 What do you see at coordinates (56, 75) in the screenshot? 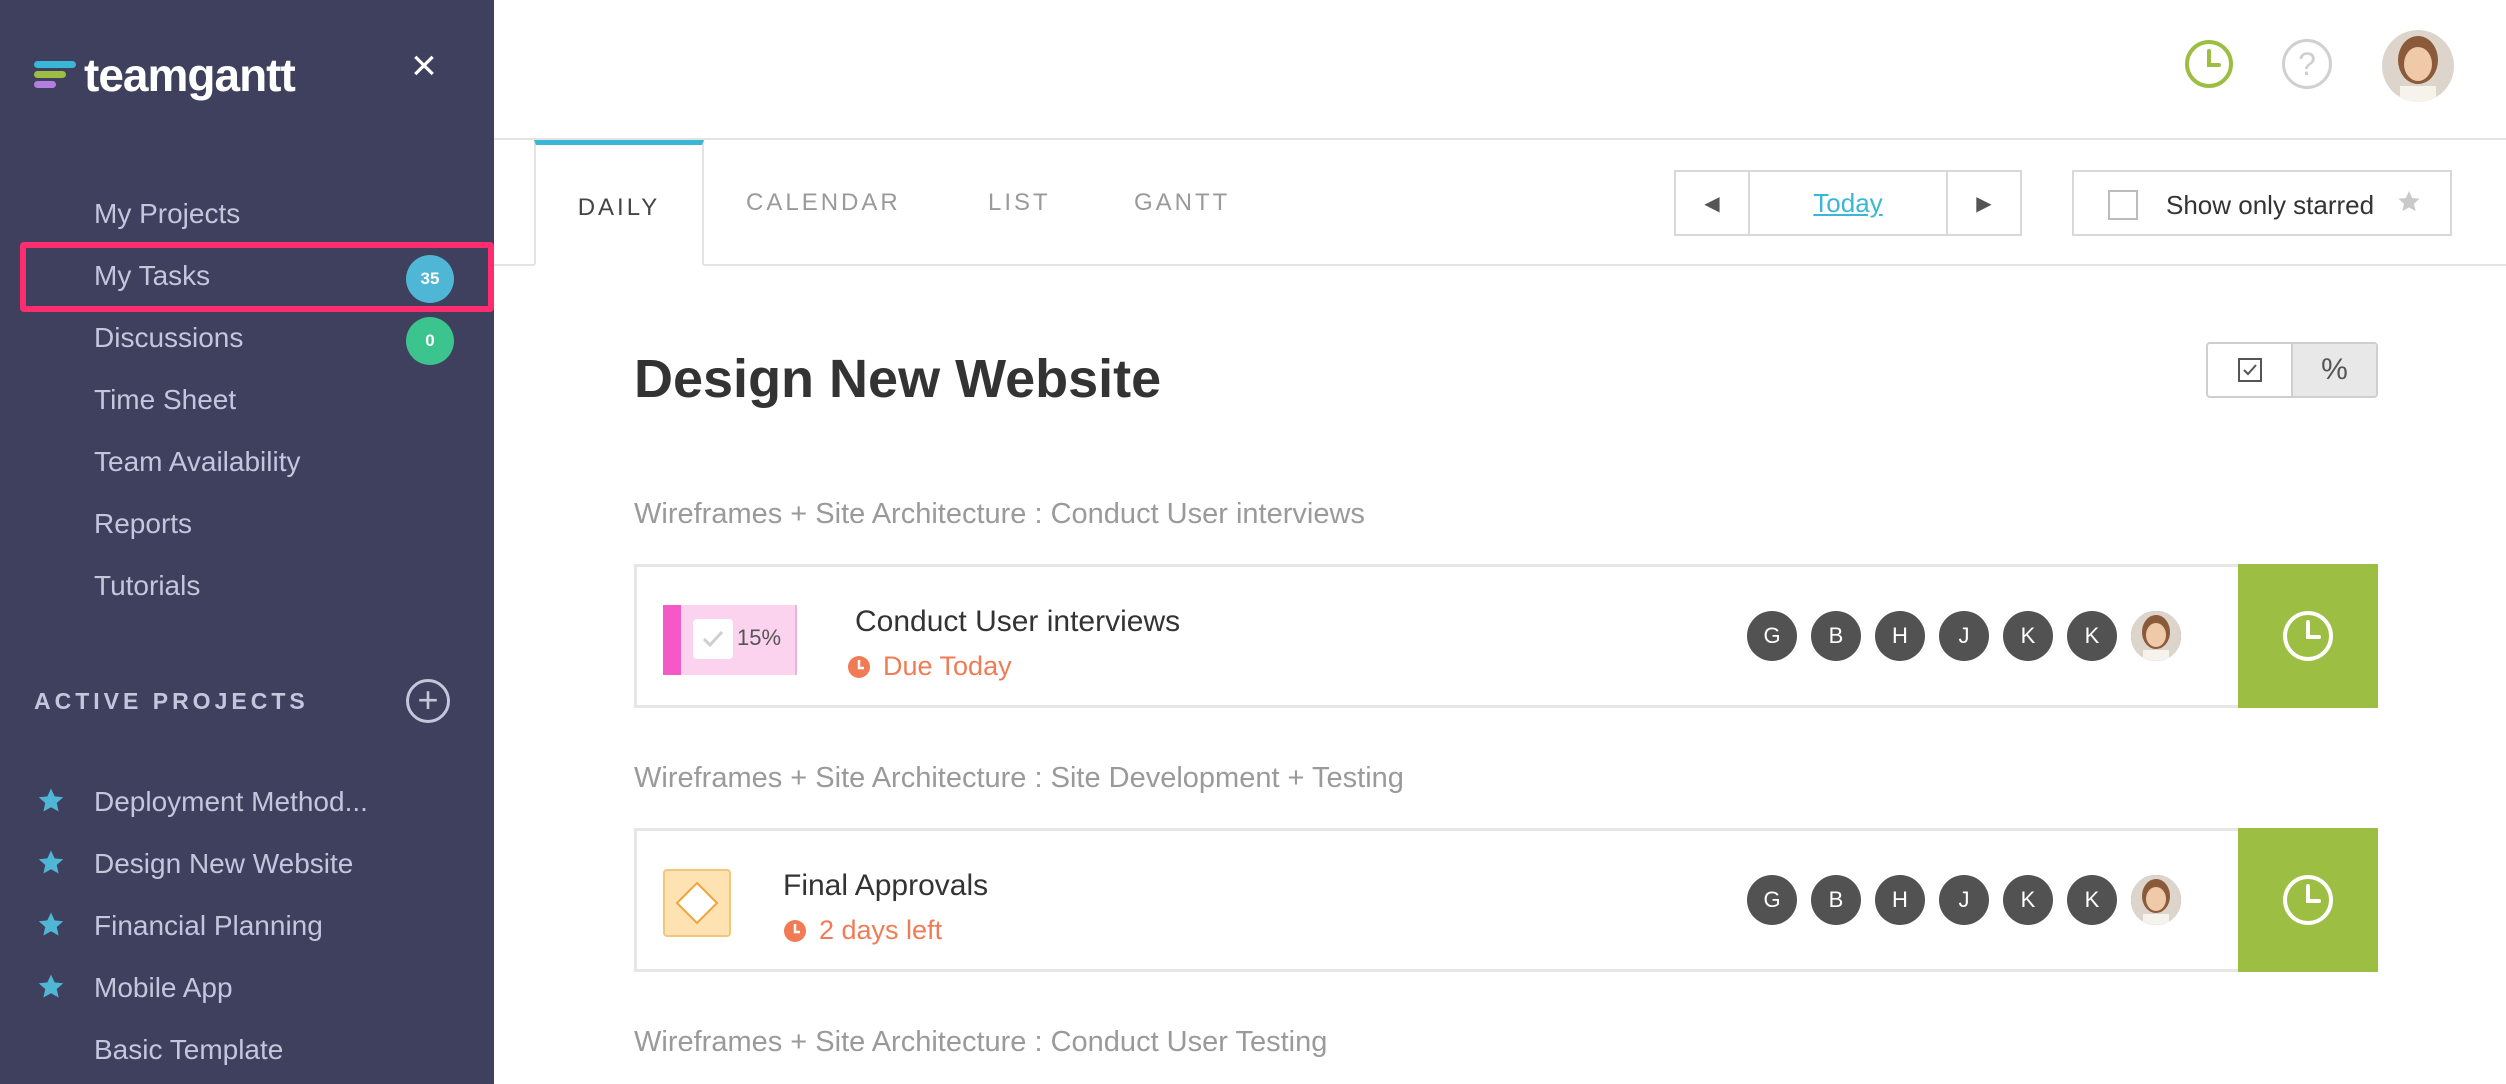
I see `logo-mark-icon` at bounding box center [56, 75].